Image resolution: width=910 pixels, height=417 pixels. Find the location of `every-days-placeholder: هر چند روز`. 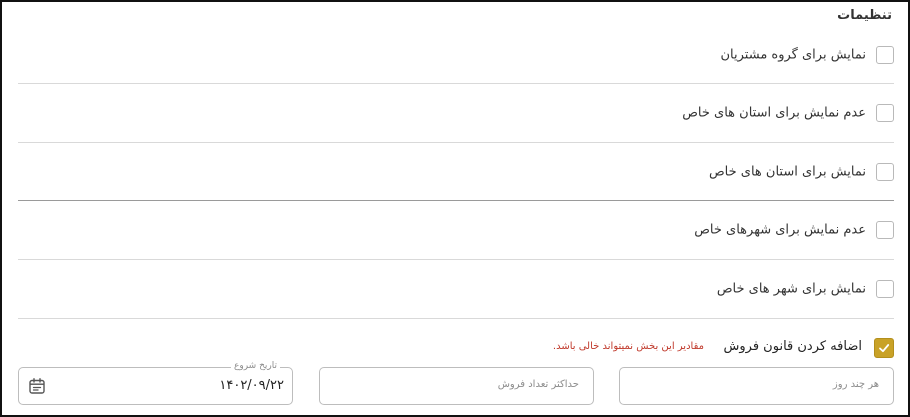

every-days-placeholder: هر چند روز is located at coordinates (855, 384).